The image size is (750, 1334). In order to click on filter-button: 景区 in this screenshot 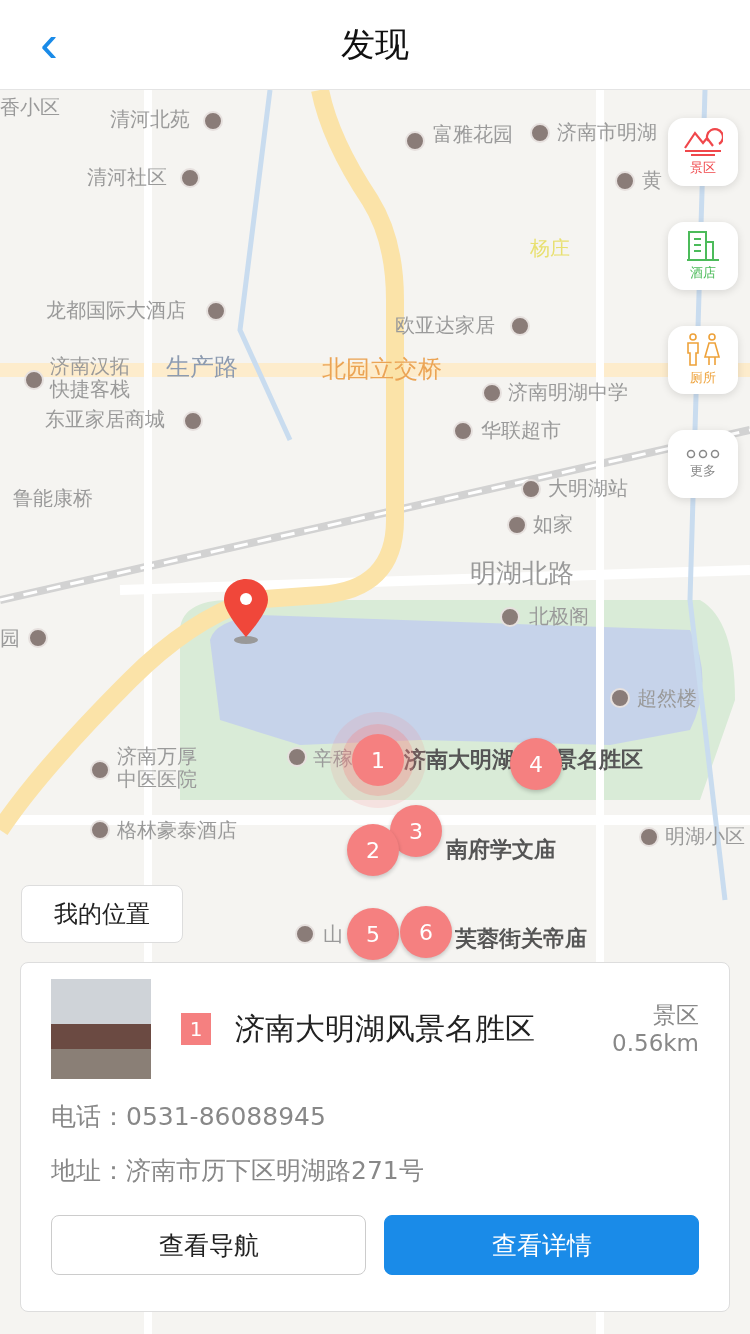, I will do `click(703, 152)`.